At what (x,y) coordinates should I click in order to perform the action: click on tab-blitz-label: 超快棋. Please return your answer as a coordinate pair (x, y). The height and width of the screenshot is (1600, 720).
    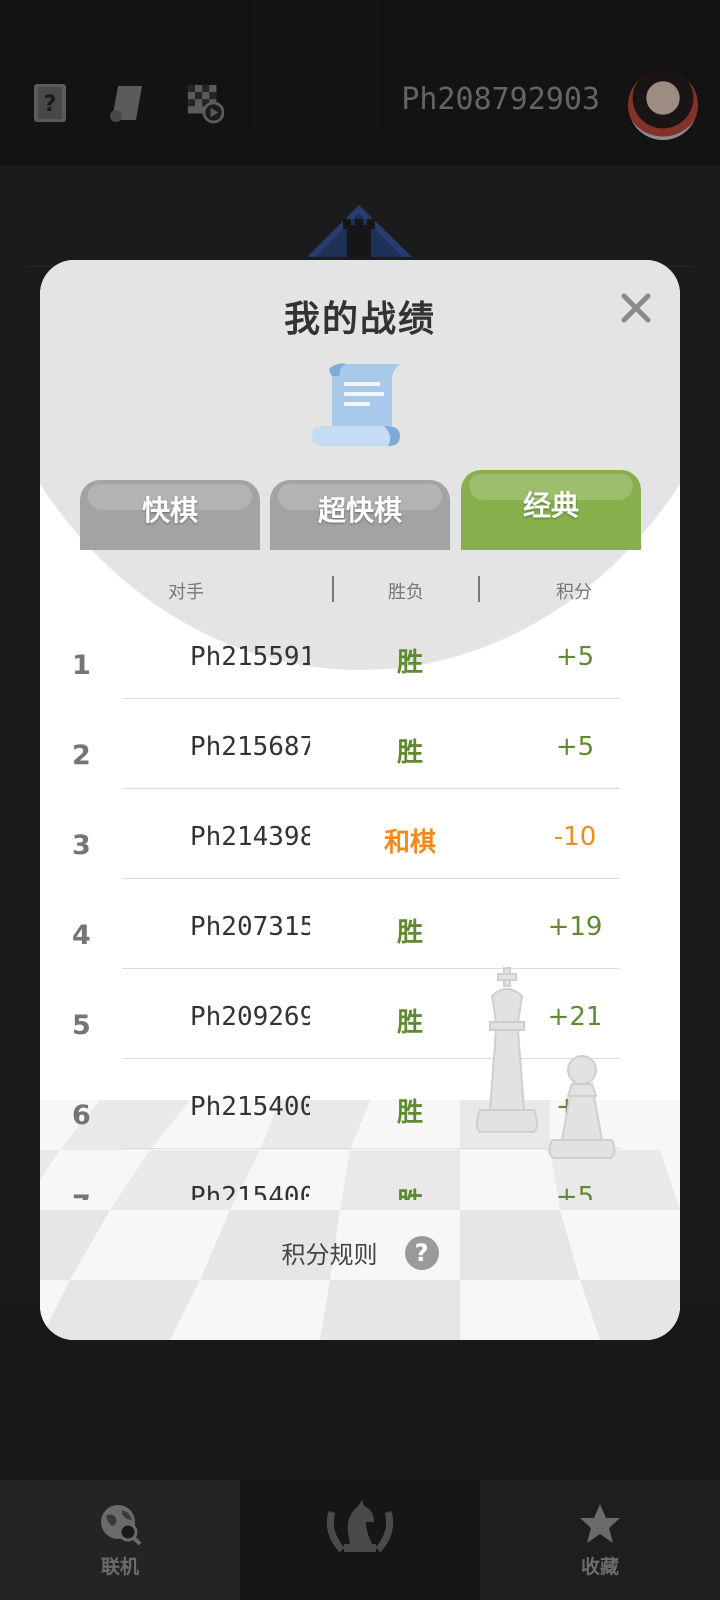
    Looking at the image, I should click on (359, 510).